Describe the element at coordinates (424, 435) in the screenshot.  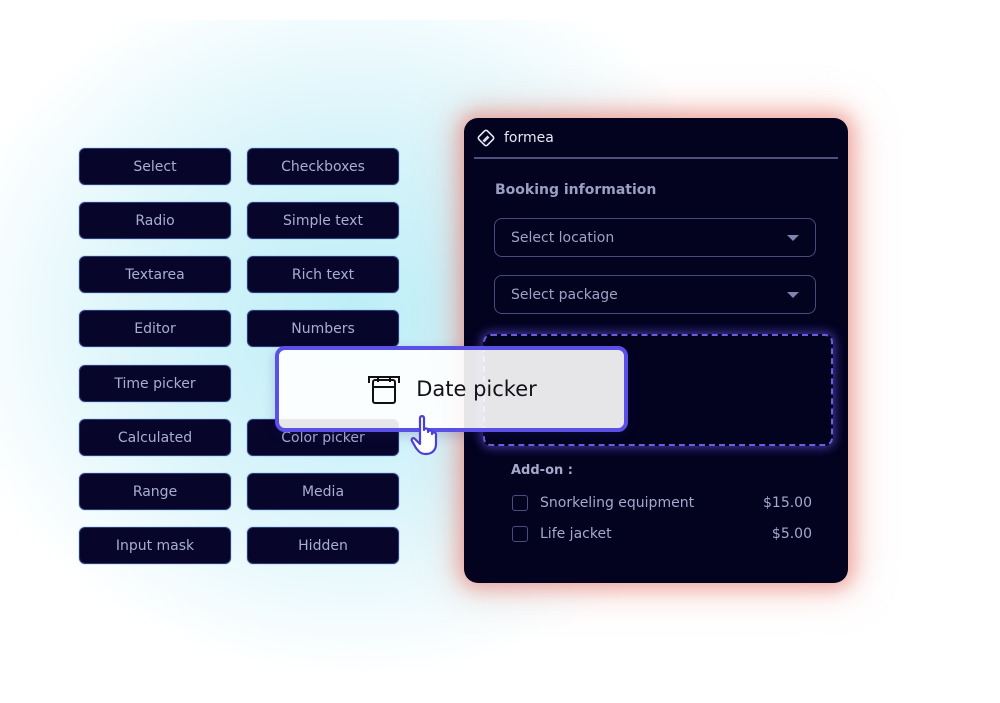
I see `hand-pointer-icon` at that location.